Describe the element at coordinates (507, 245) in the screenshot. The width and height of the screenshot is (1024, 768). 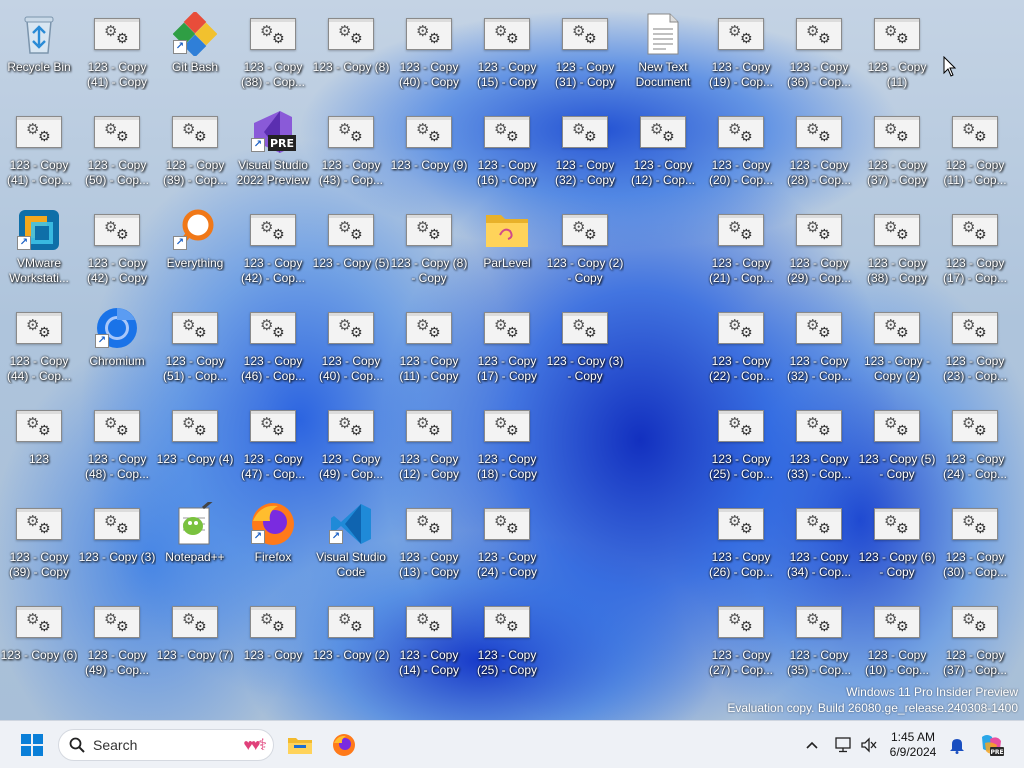
I see `desktop-icon-parlevel: ParLevel` at that location.